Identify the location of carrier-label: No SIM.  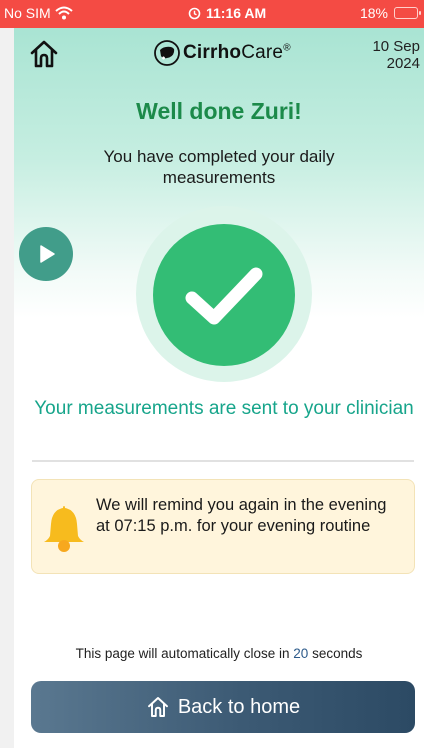
(27, 13).